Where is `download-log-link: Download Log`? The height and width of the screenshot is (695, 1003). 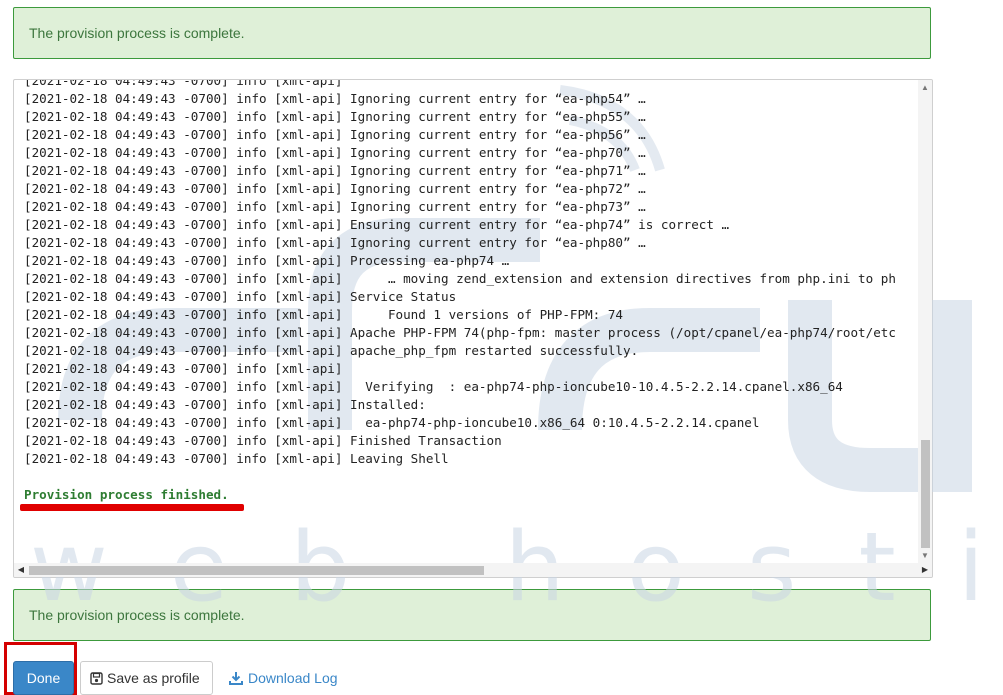 download-log-link: Download Log is located at coordinates (283, 678).